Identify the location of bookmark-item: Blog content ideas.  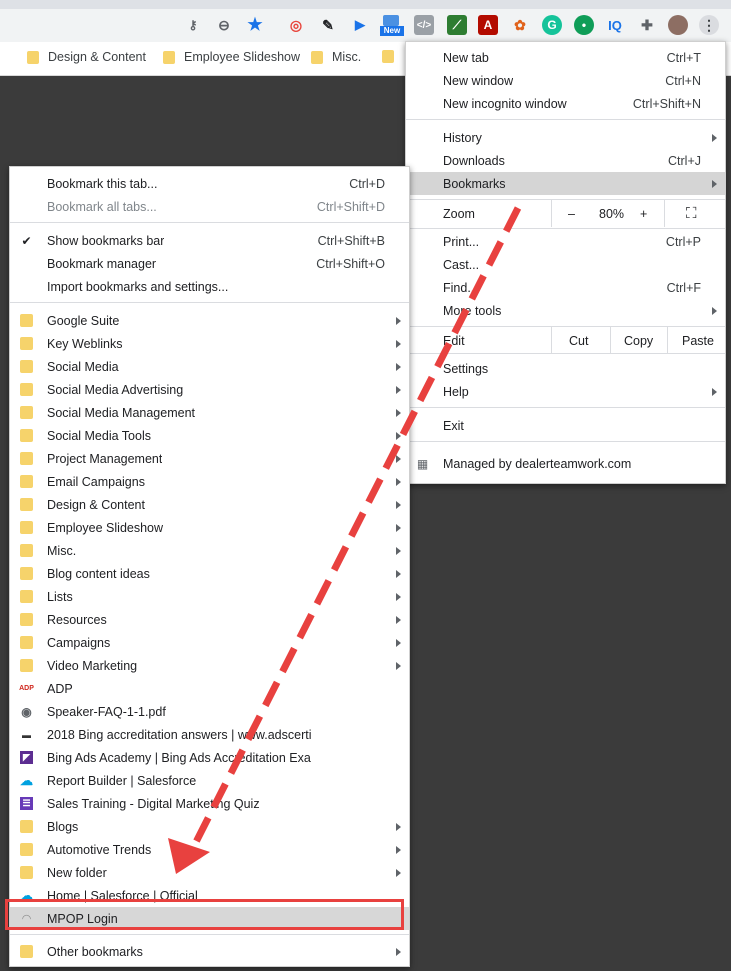
(209, 573).